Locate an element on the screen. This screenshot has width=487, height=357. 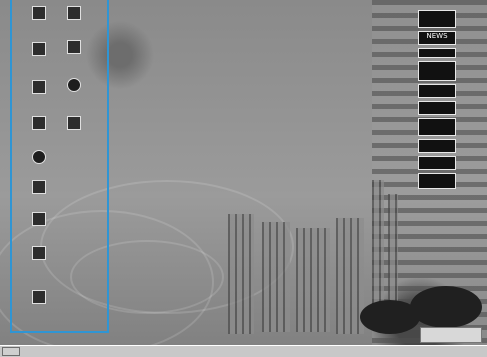
computer-icon is located at coordinates (39, 13).